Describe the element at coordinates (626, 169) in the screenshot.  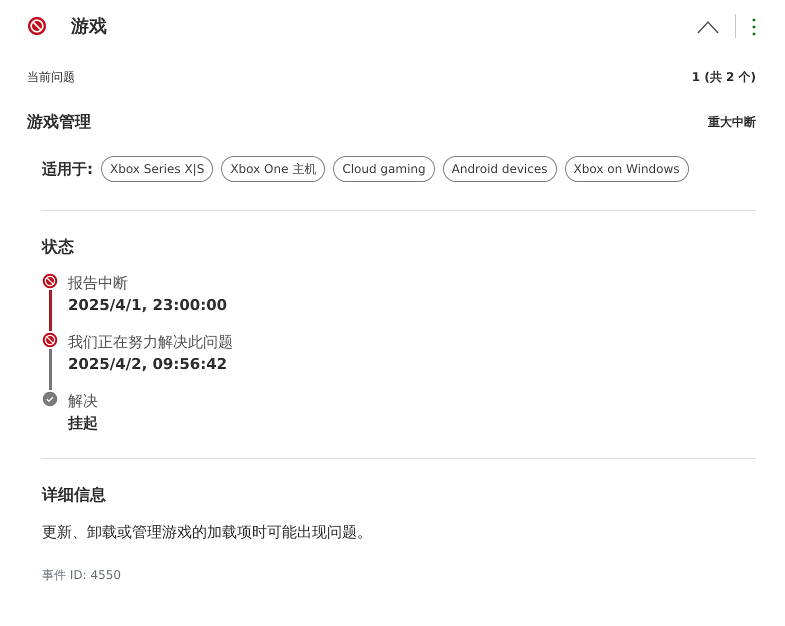
I see `platform-tag: Xbox on Windows` at that location.